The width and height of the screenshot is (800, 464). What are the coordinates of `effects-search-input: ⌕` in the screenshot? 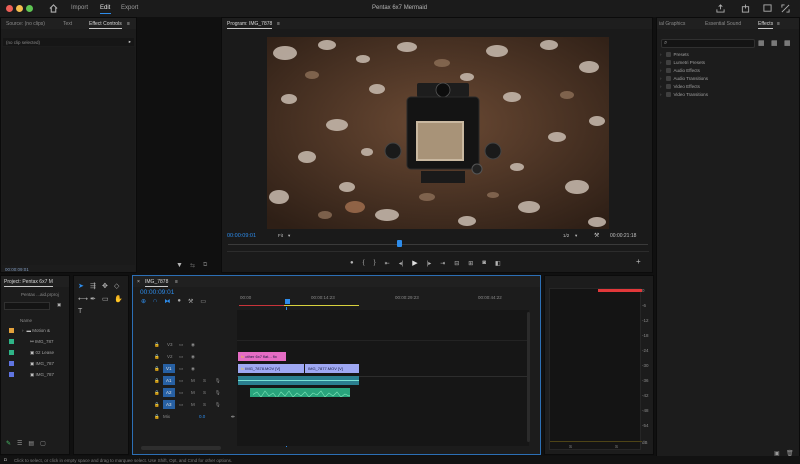 It's located at (708, 43).